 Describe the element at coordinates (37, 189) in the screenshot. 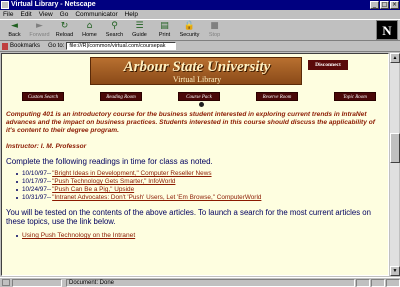

I see `reading-date: 10/24/97--` at that location.